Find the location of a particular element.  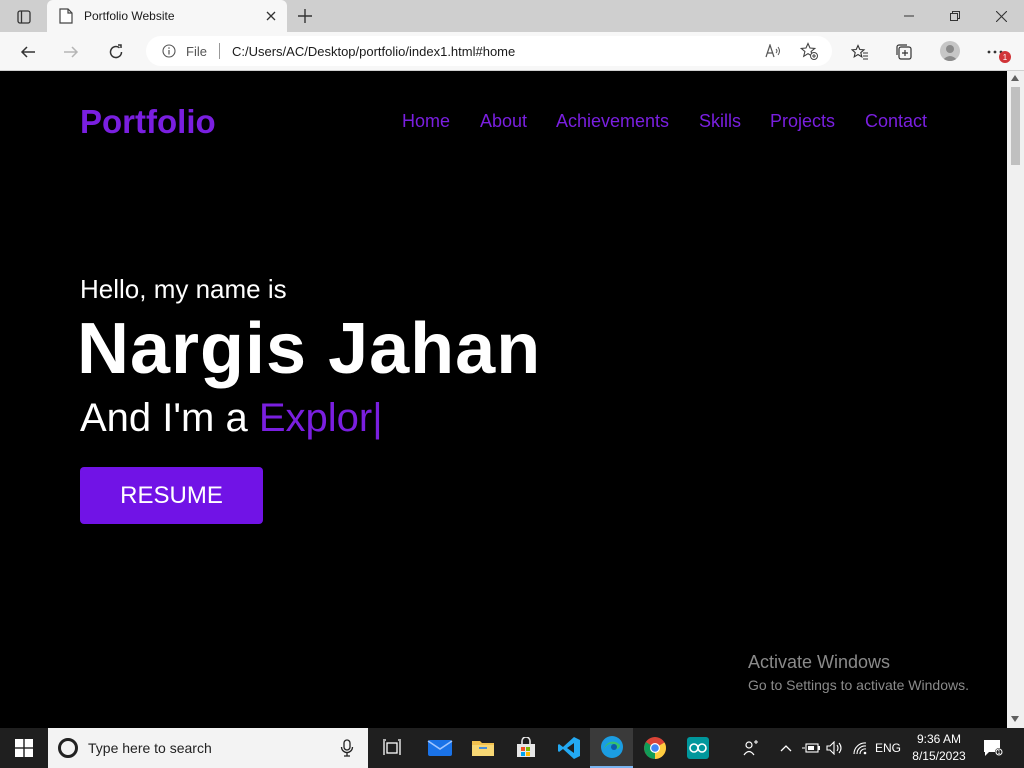

hero-name: Nargis Jahan is located at coordinates (309, 349).